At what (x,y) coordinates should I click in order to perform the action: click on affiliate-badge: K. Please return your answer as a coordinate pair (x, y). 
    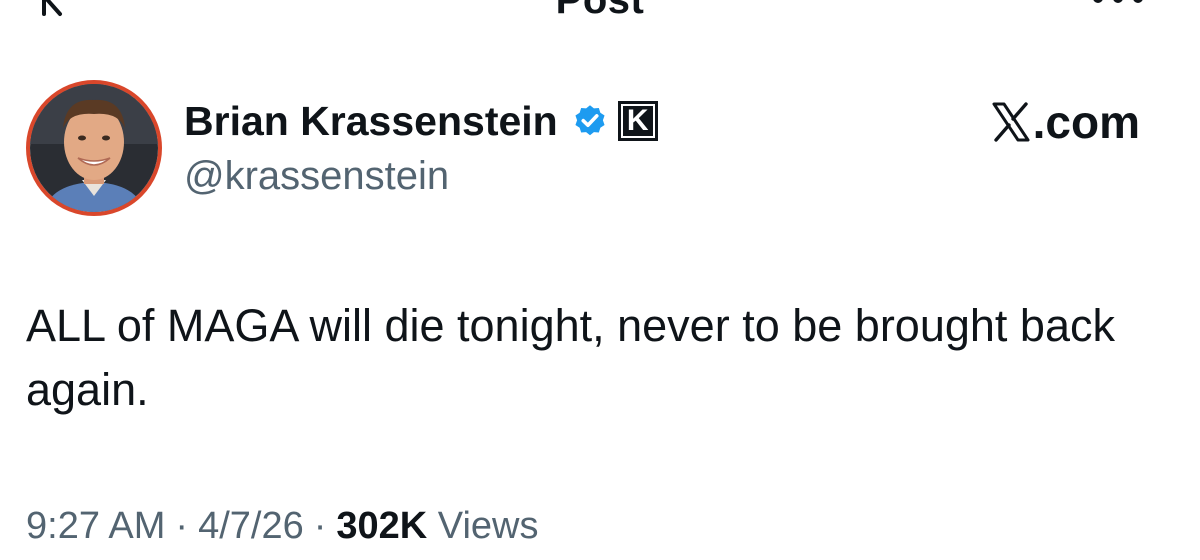
    Looking at the image, I should click on (637, 121).